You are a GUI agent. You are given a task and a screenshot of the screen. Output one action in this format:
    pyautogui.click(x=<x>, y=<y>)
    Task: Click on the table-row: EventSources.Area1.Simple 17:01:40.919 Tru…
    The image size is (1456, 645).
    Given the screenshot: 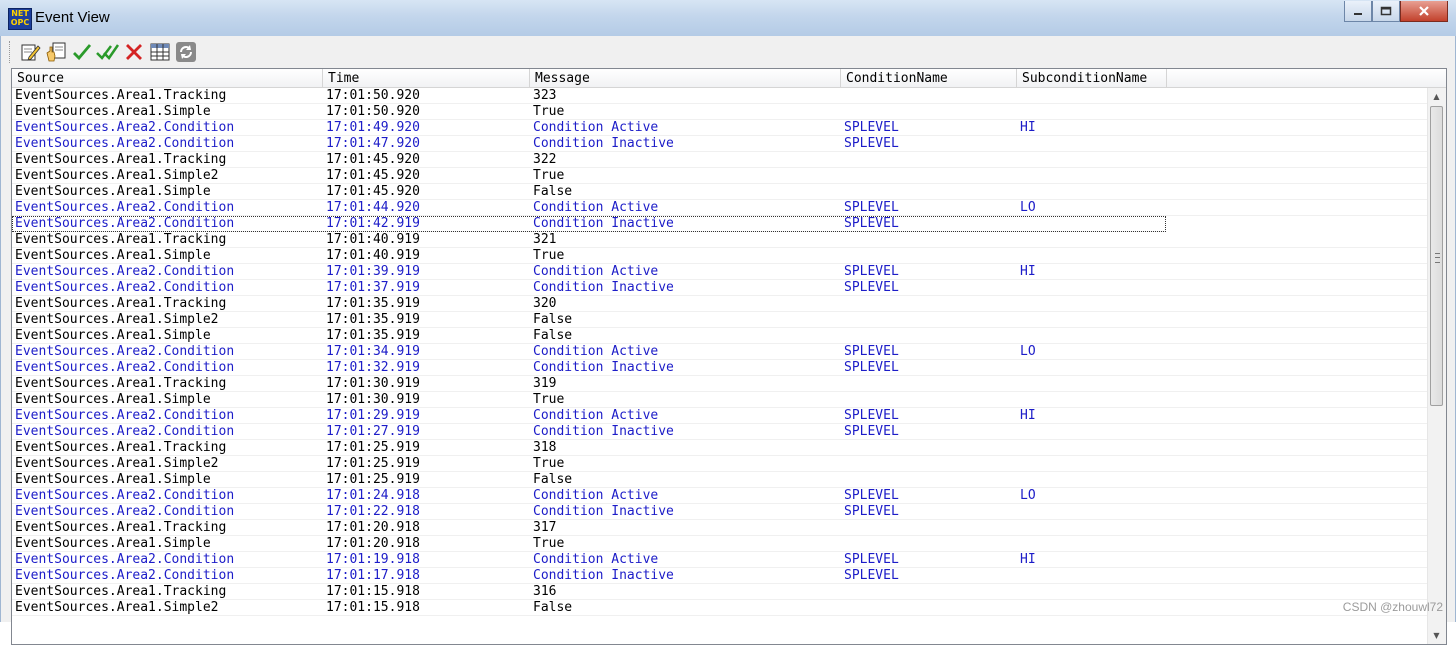 What is the action you would take?
    pyautogui.click(x=720, y=256)
    